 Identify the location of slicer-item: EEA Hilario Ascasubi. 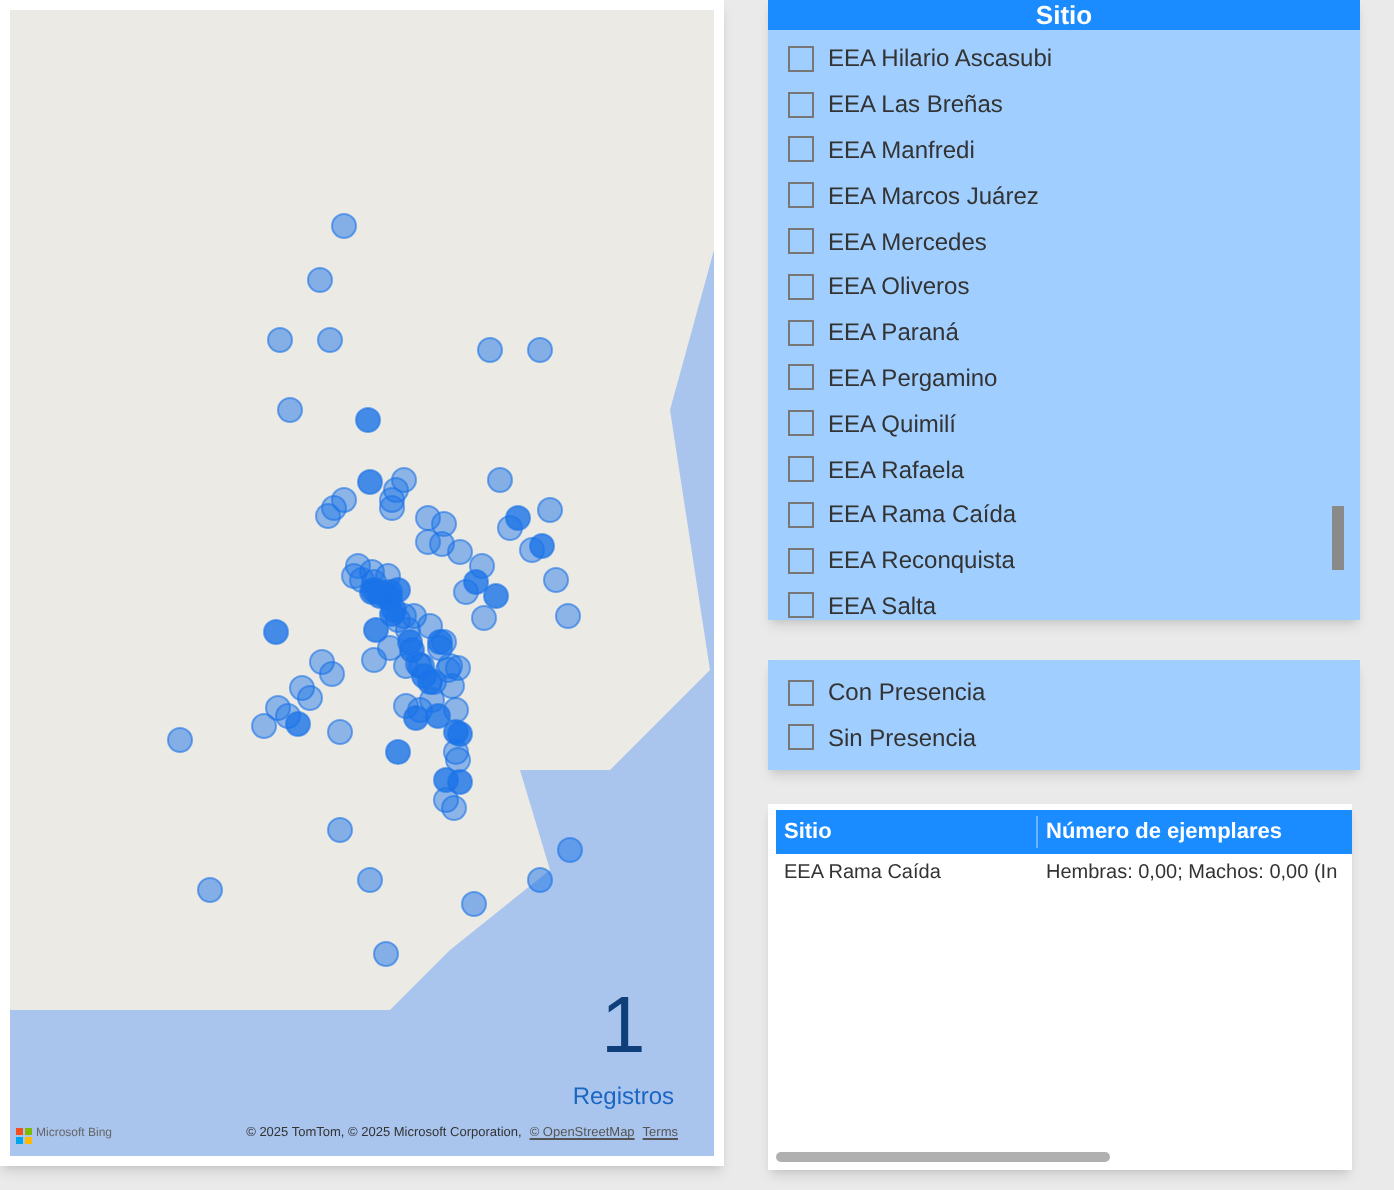
(1074, 59).